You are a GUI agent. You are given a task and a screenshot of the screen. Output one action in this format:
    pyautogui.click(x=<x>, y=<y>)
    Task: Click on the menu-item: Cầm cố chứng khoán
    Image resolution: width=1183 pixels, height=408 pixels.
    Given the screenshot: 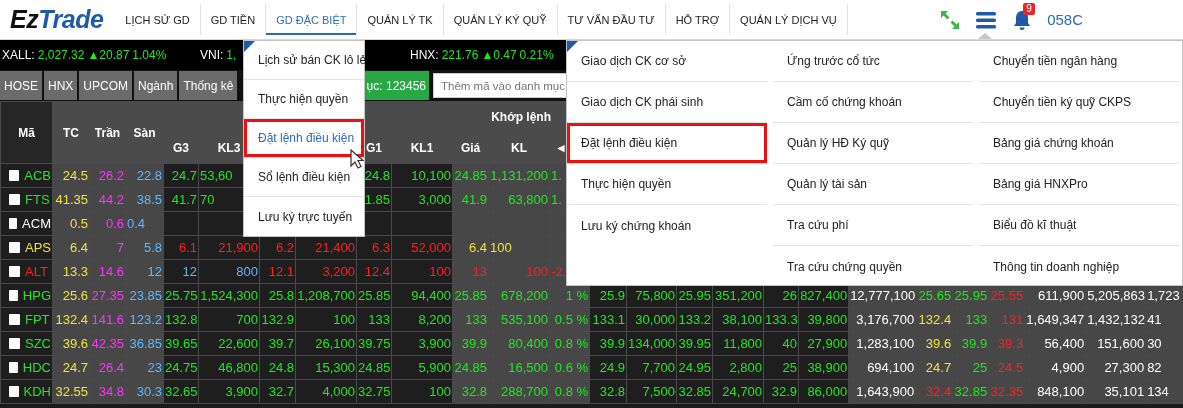 What is the action you would take?
    pyautogui.click(x=873, y=102)
    